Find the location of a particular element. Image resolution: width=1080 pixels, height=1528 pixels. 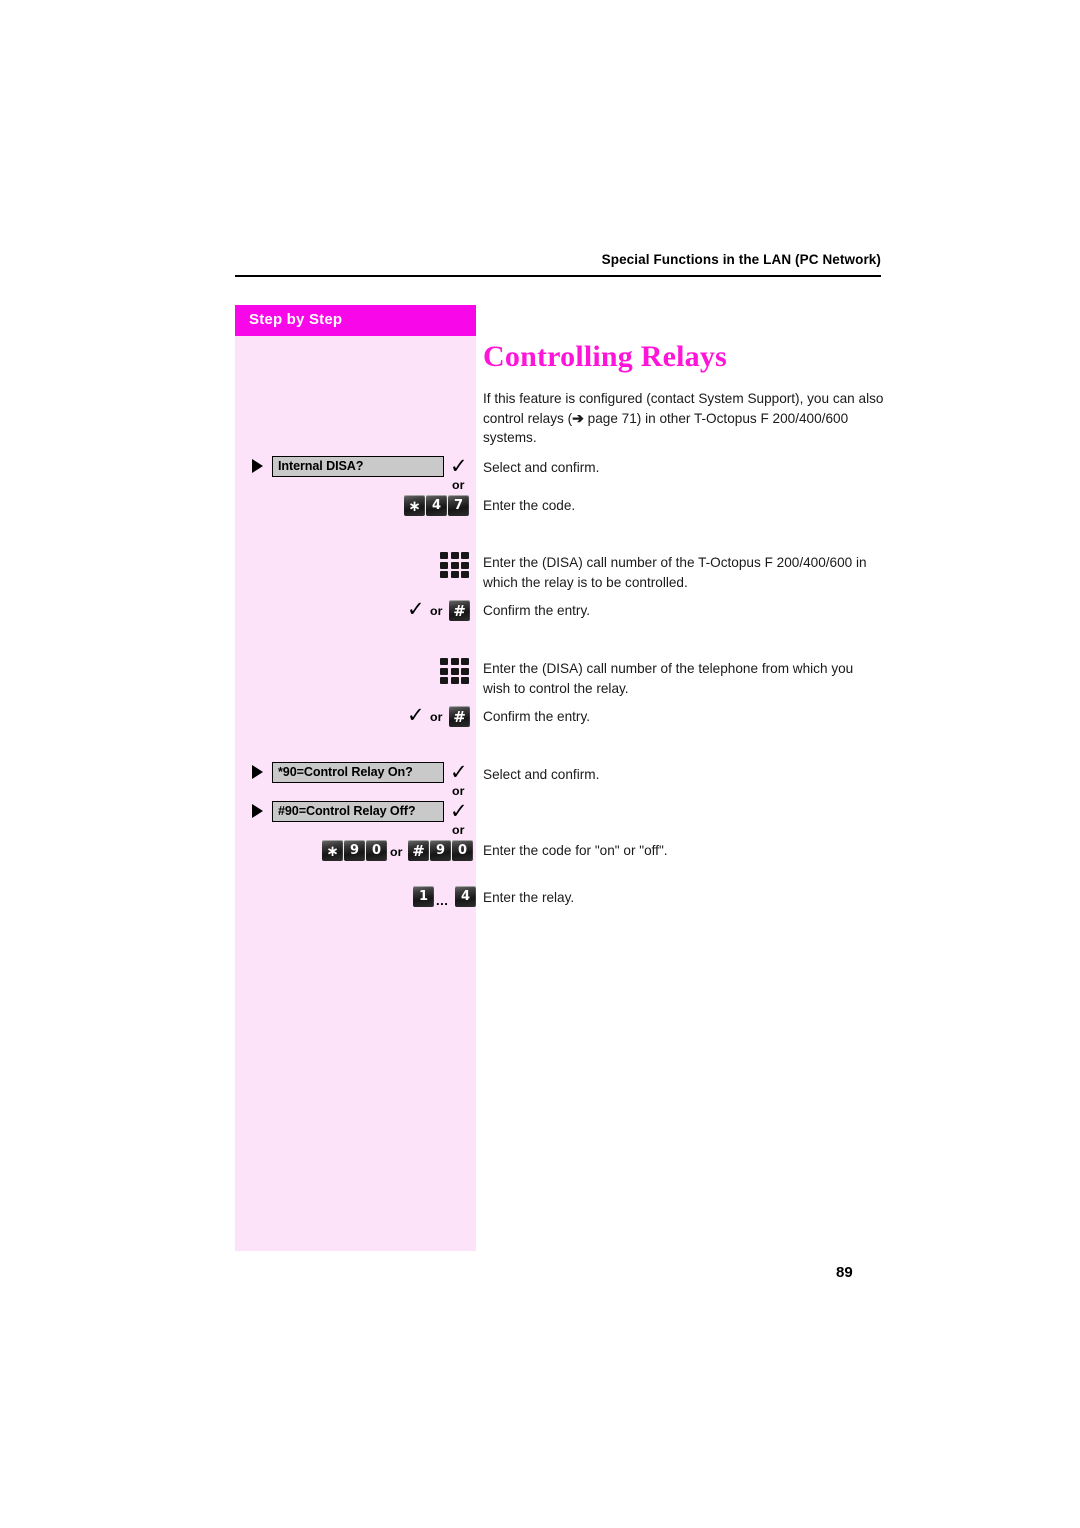

step-description-confirm-1: Confirm the entry. is located at coordinates (537, 610).